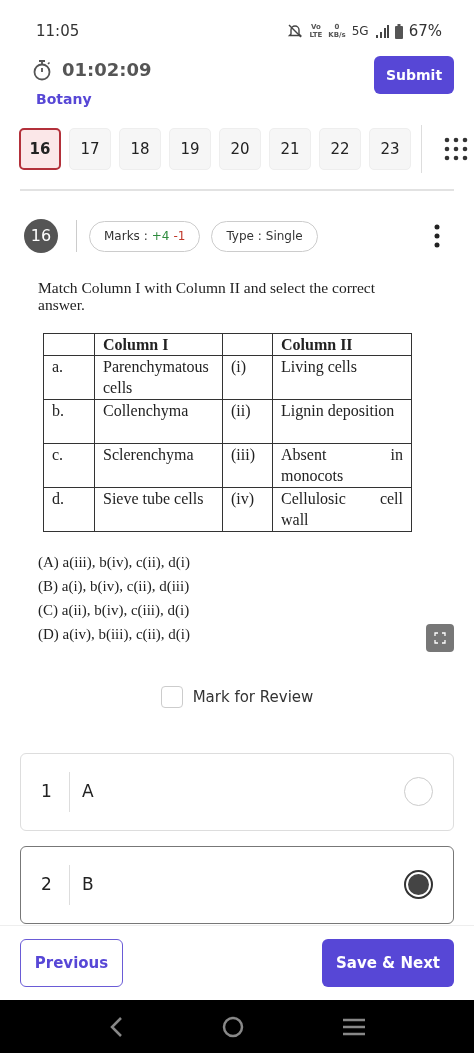 This screenshot has width=474, height=1053. Describe the element at coordinates (240, 149) in the screenshot. I see `question-number-tab: 20` at that location.